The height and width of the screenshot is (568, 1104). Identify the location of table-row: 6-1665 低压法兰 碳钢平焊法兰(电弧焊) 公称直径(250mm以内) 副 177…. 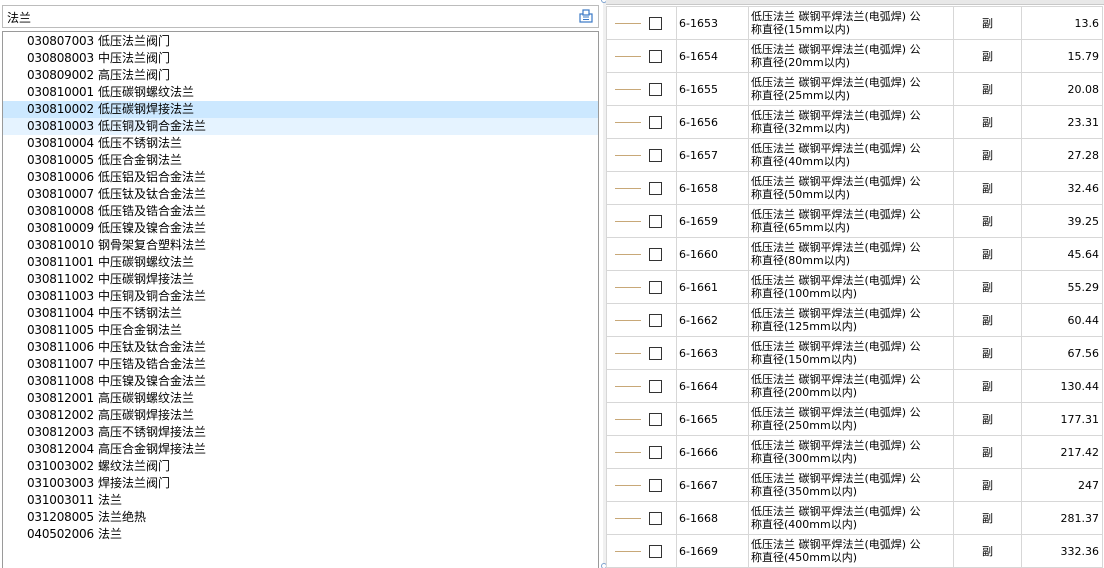
(854, 419).